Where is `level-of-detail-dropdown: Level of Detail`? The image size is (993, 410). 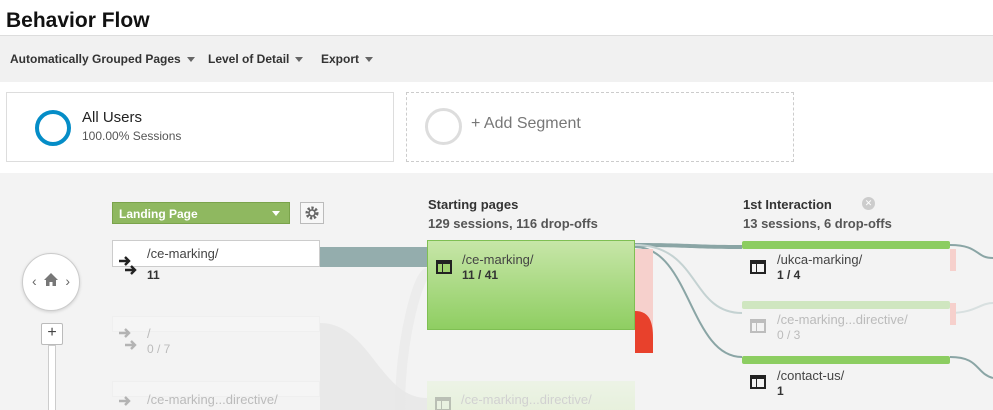
level-of-detail-dropdown: Level of Detail is located at coordinates (256, 59).